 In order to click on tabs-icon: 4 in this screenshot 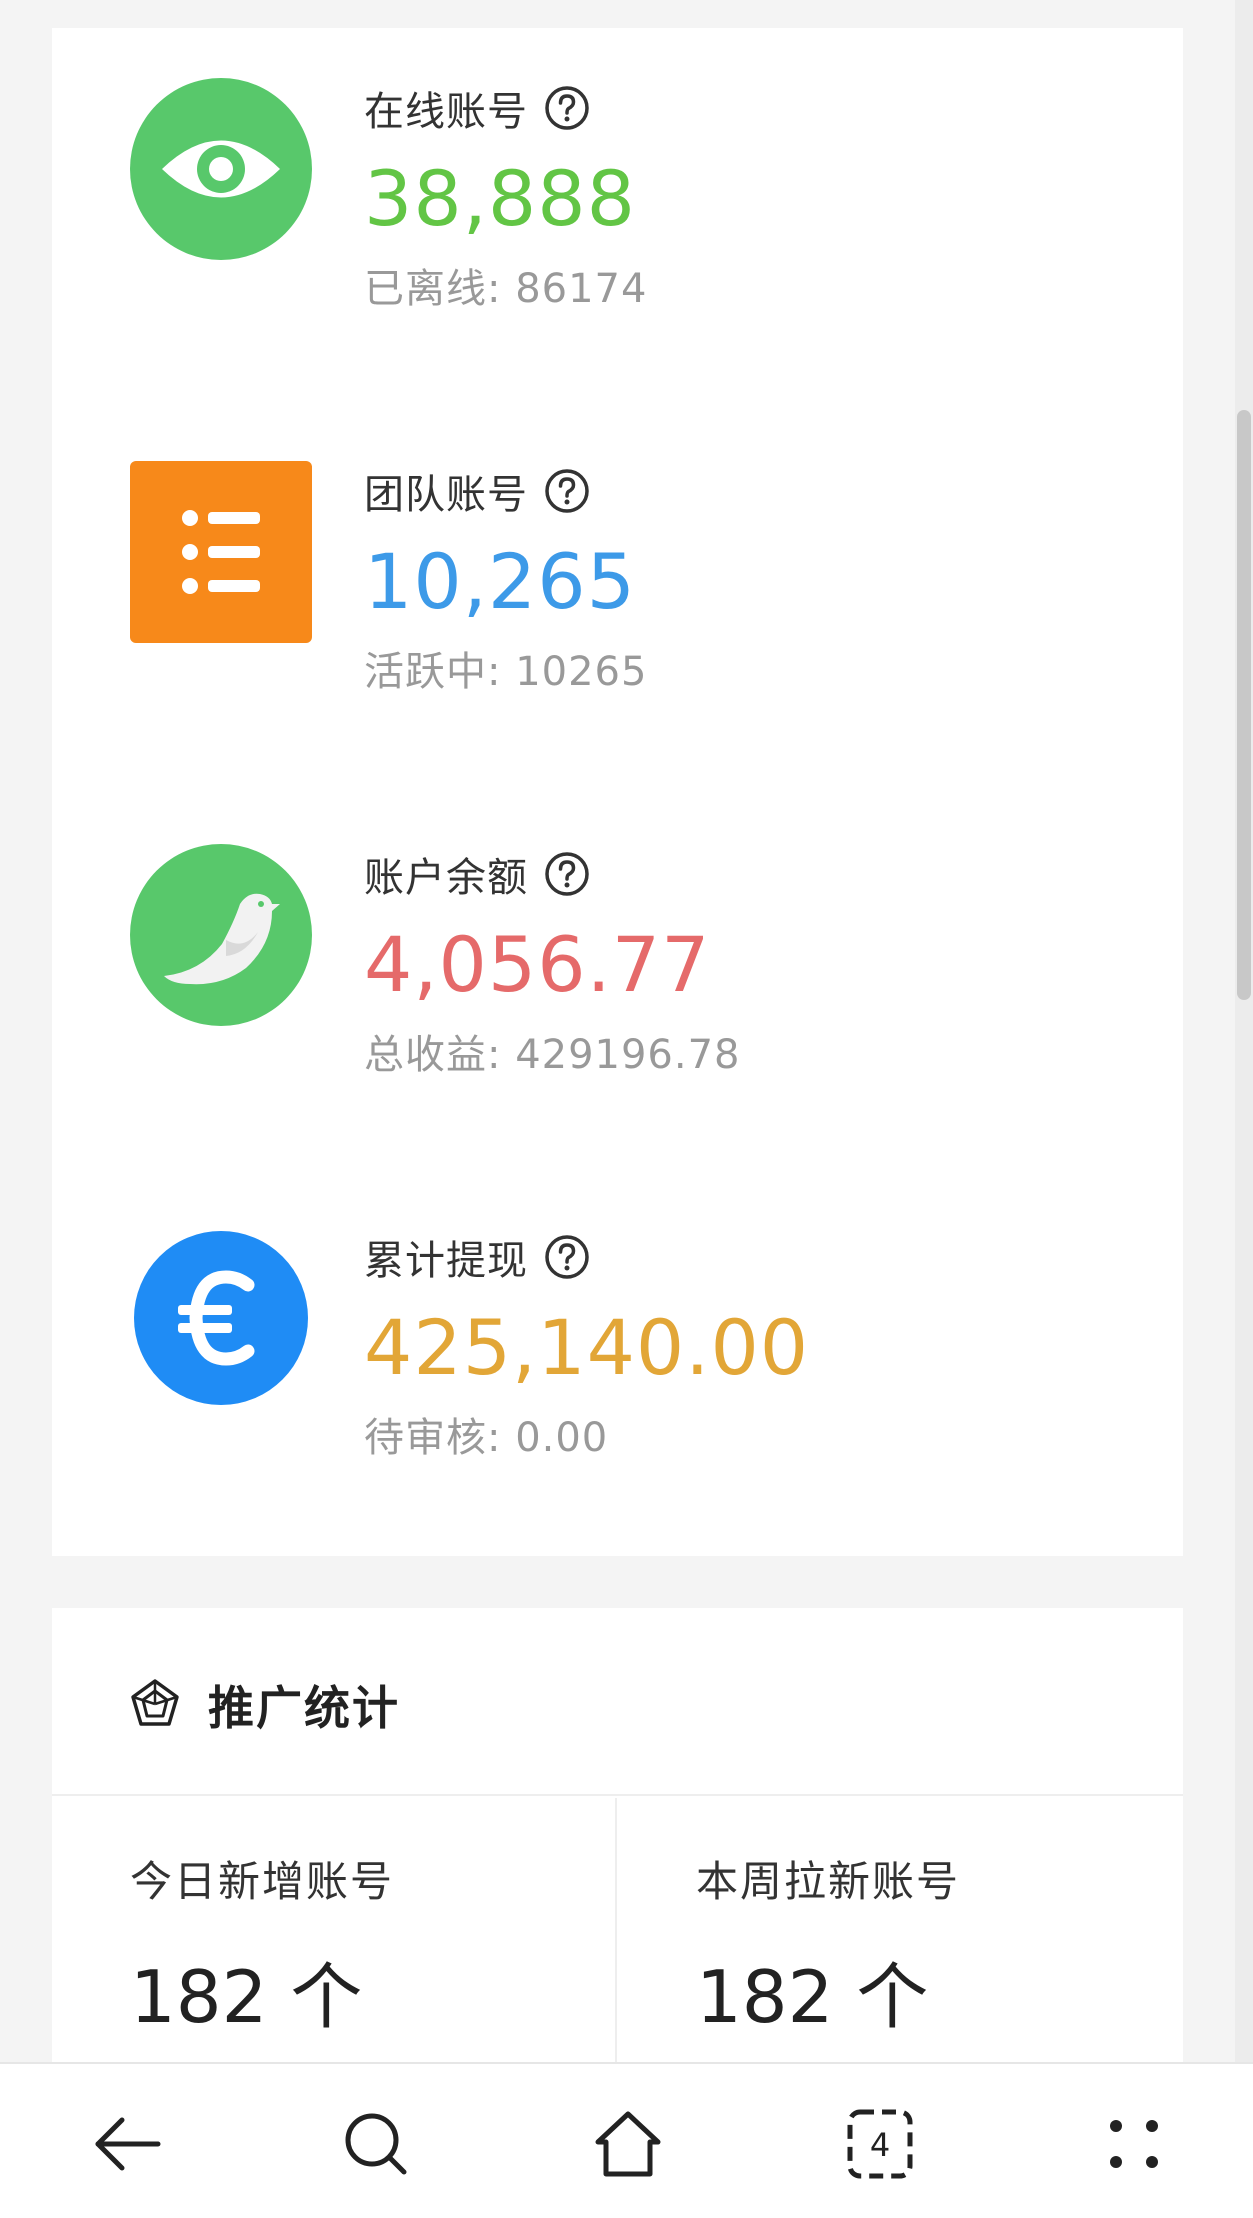, I will do `click(880, 2144)`.